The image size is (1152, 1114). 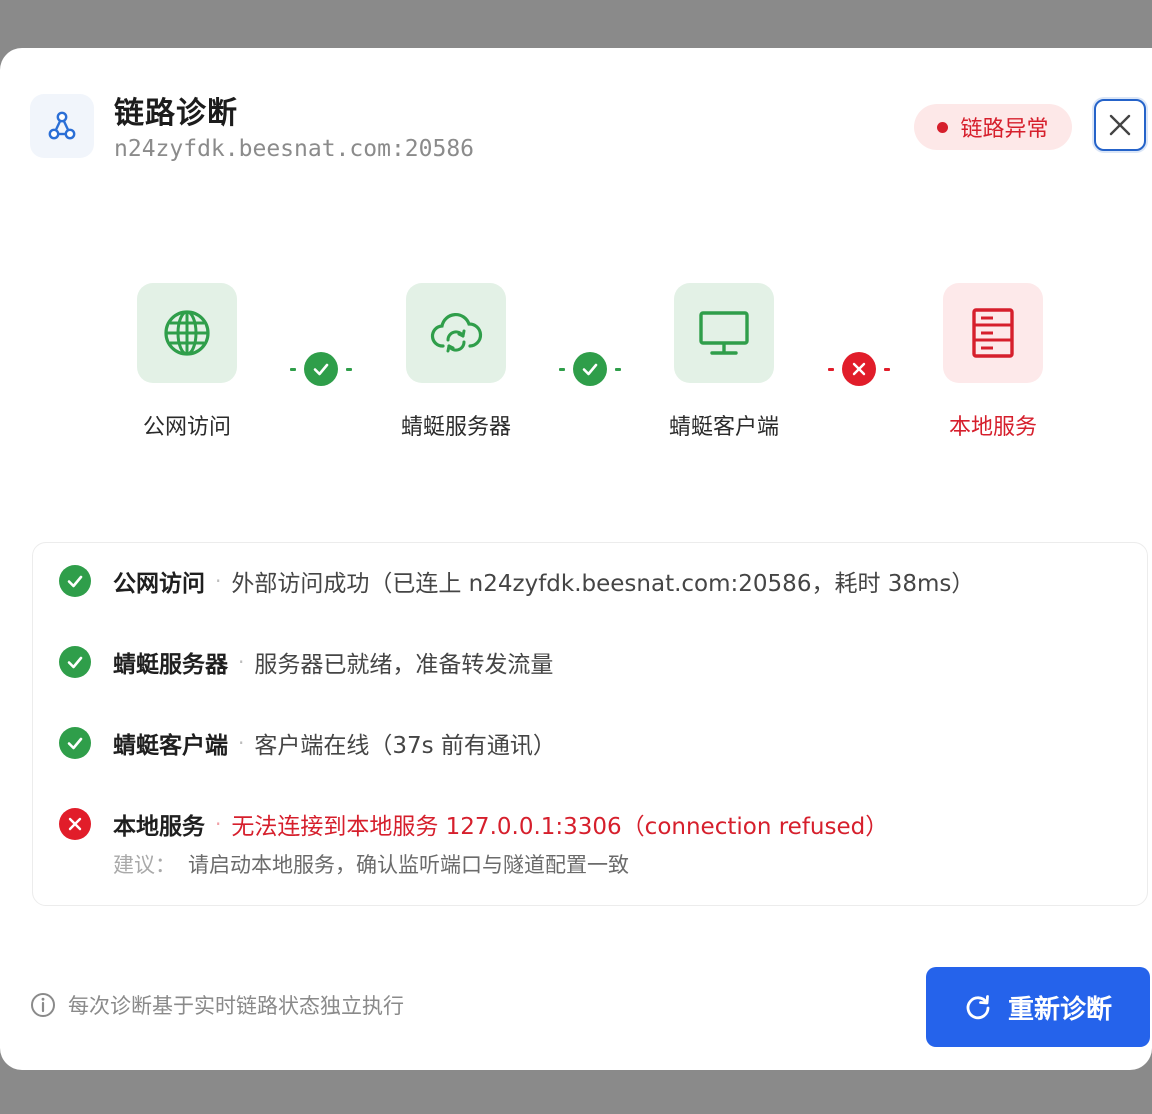 I want to click on flow-node-label: 公网访问, so click(x=186, y=427).